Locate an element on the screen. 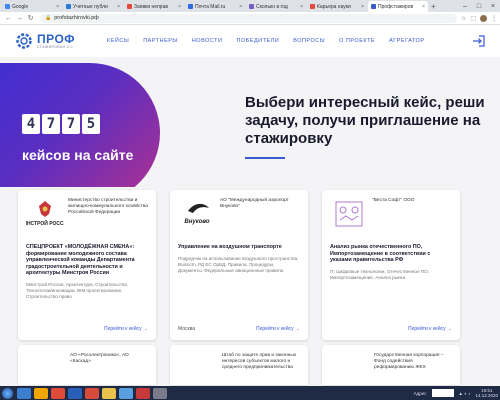  browser-tab: Заявки неправ × is located at coordinates (154, 6).